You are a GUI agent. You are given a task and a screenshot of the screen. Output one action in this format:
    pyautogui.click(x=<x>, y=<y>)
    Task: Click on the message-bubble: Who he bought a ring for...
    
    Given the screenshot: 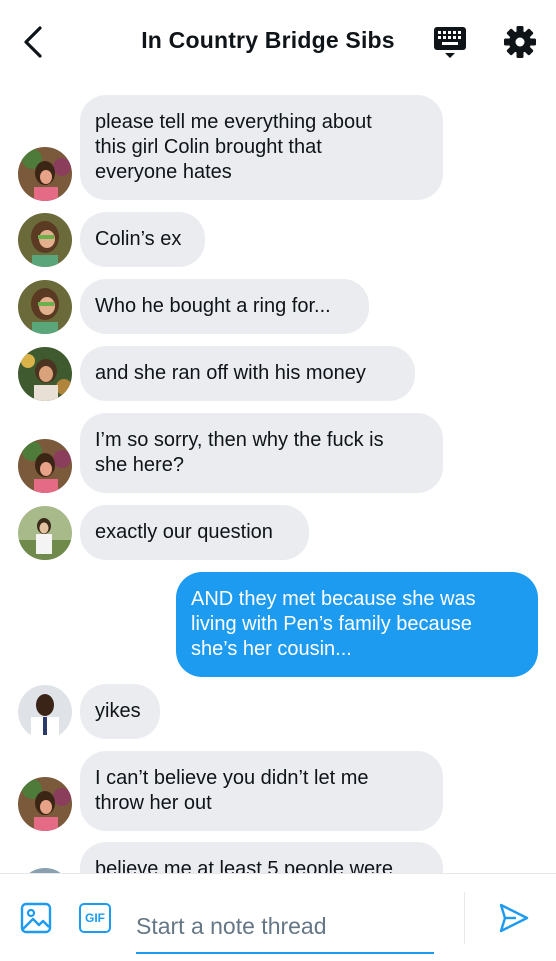 What is the action you would take?
    pyautogui.click(x=224, y=306)
    